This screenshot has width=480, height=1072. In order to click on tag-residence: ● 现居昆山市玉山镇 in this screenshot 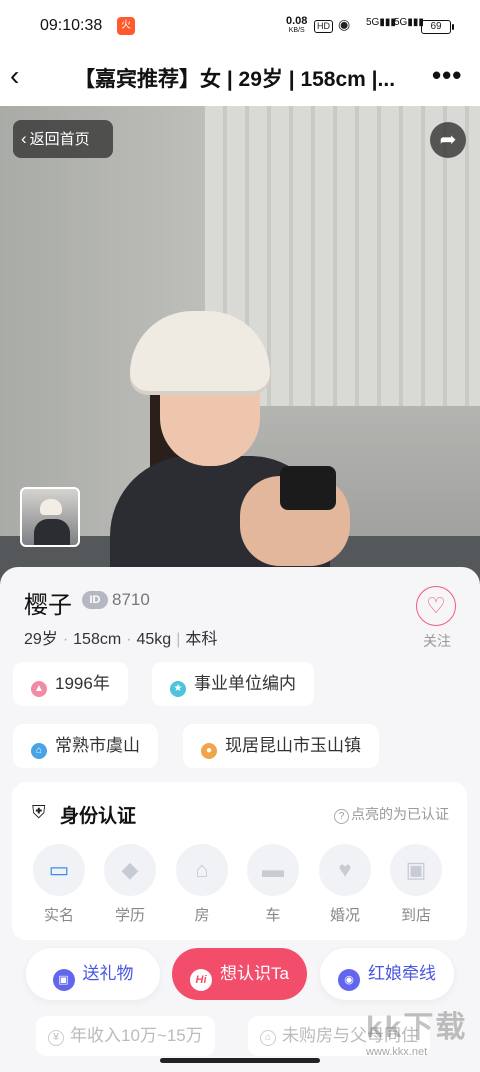, I will do `click(281, 746)`.